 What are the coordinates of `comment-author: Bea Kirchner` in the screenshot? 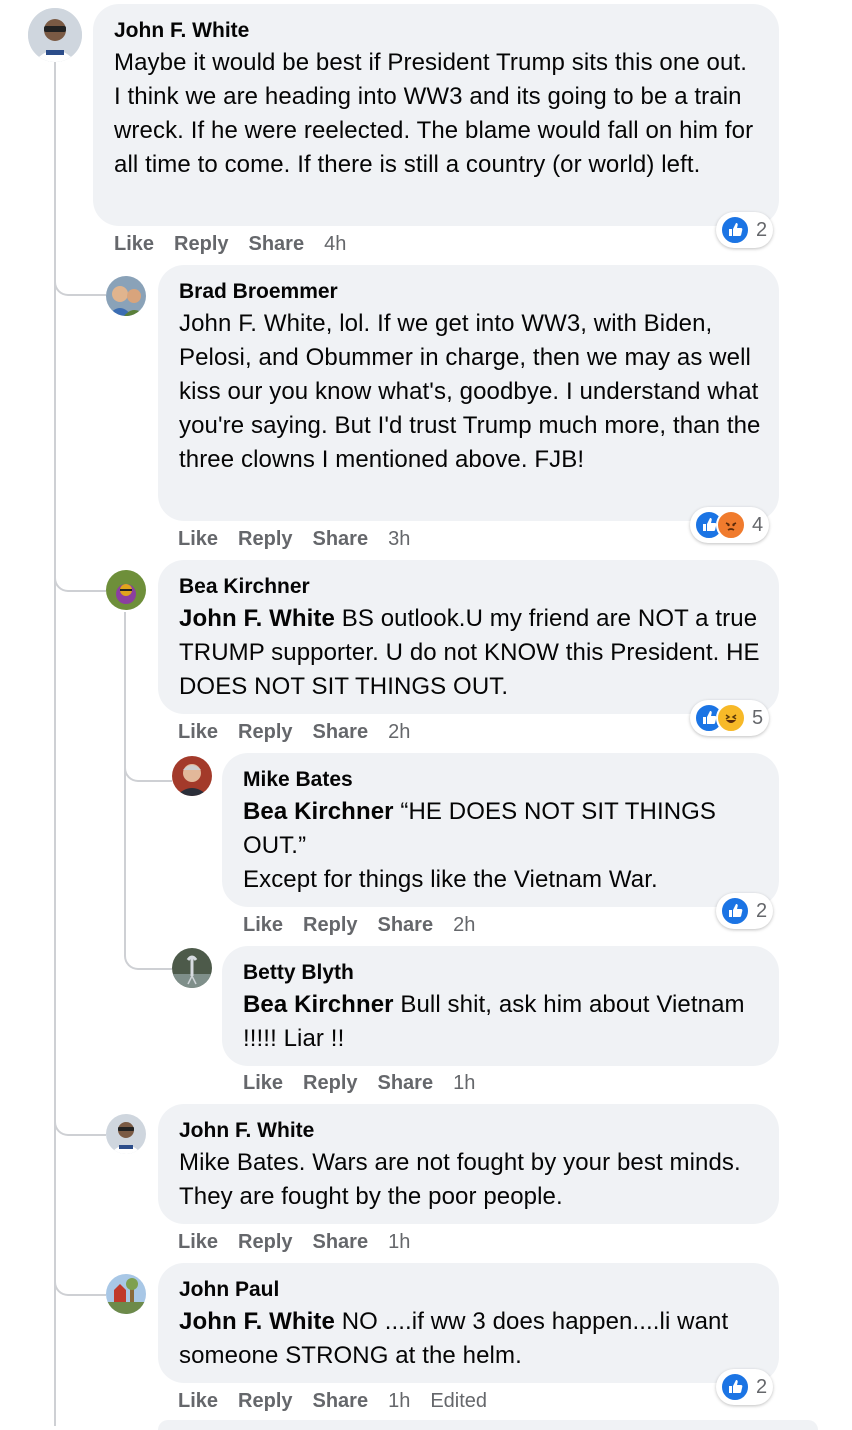 It's located at (470, 587).